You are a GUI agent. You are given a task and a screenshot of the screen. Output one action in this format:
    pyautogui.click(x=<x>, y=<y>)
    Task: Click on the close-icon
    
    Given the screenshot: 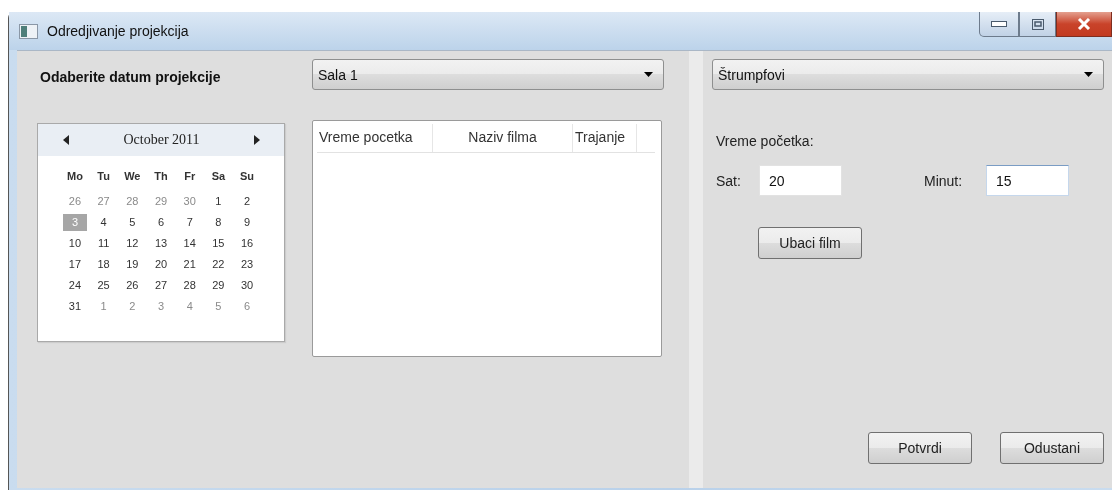 What is the action you would take?
    pyautogui.click(x=1084, y=24)
    